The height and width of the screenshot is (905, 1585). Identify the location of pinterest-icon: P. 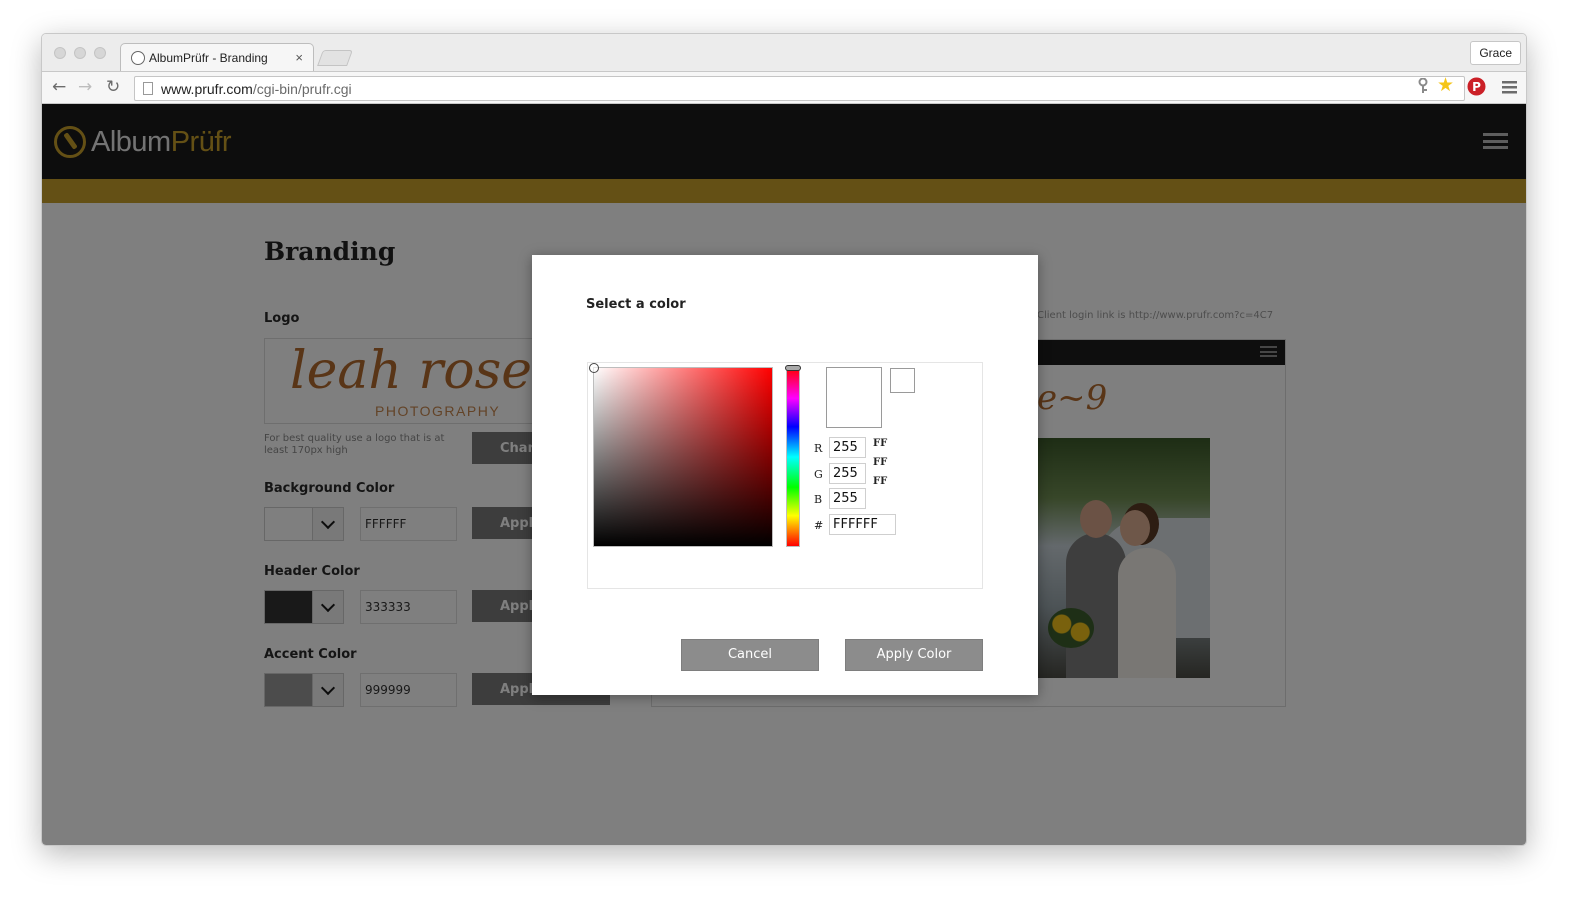
(1476, 88).